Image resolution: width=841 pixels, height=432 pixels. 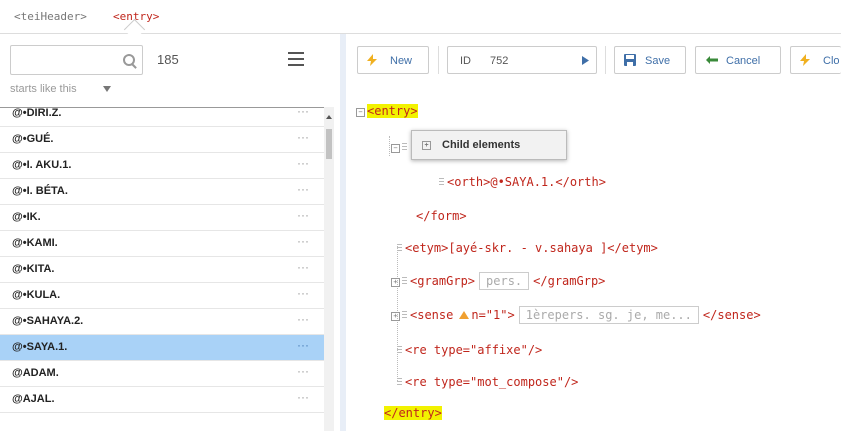 I want to click on list-item-label: @•SAHAYA.2., so click(x=48, y=321).